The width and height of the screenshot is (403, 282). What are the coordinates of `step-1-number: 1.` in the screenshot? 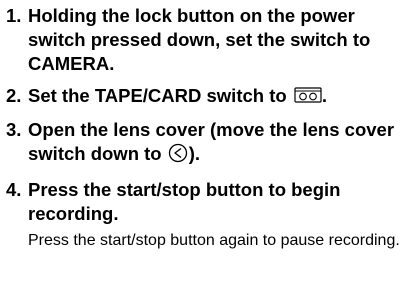 It's located at (14, 15).